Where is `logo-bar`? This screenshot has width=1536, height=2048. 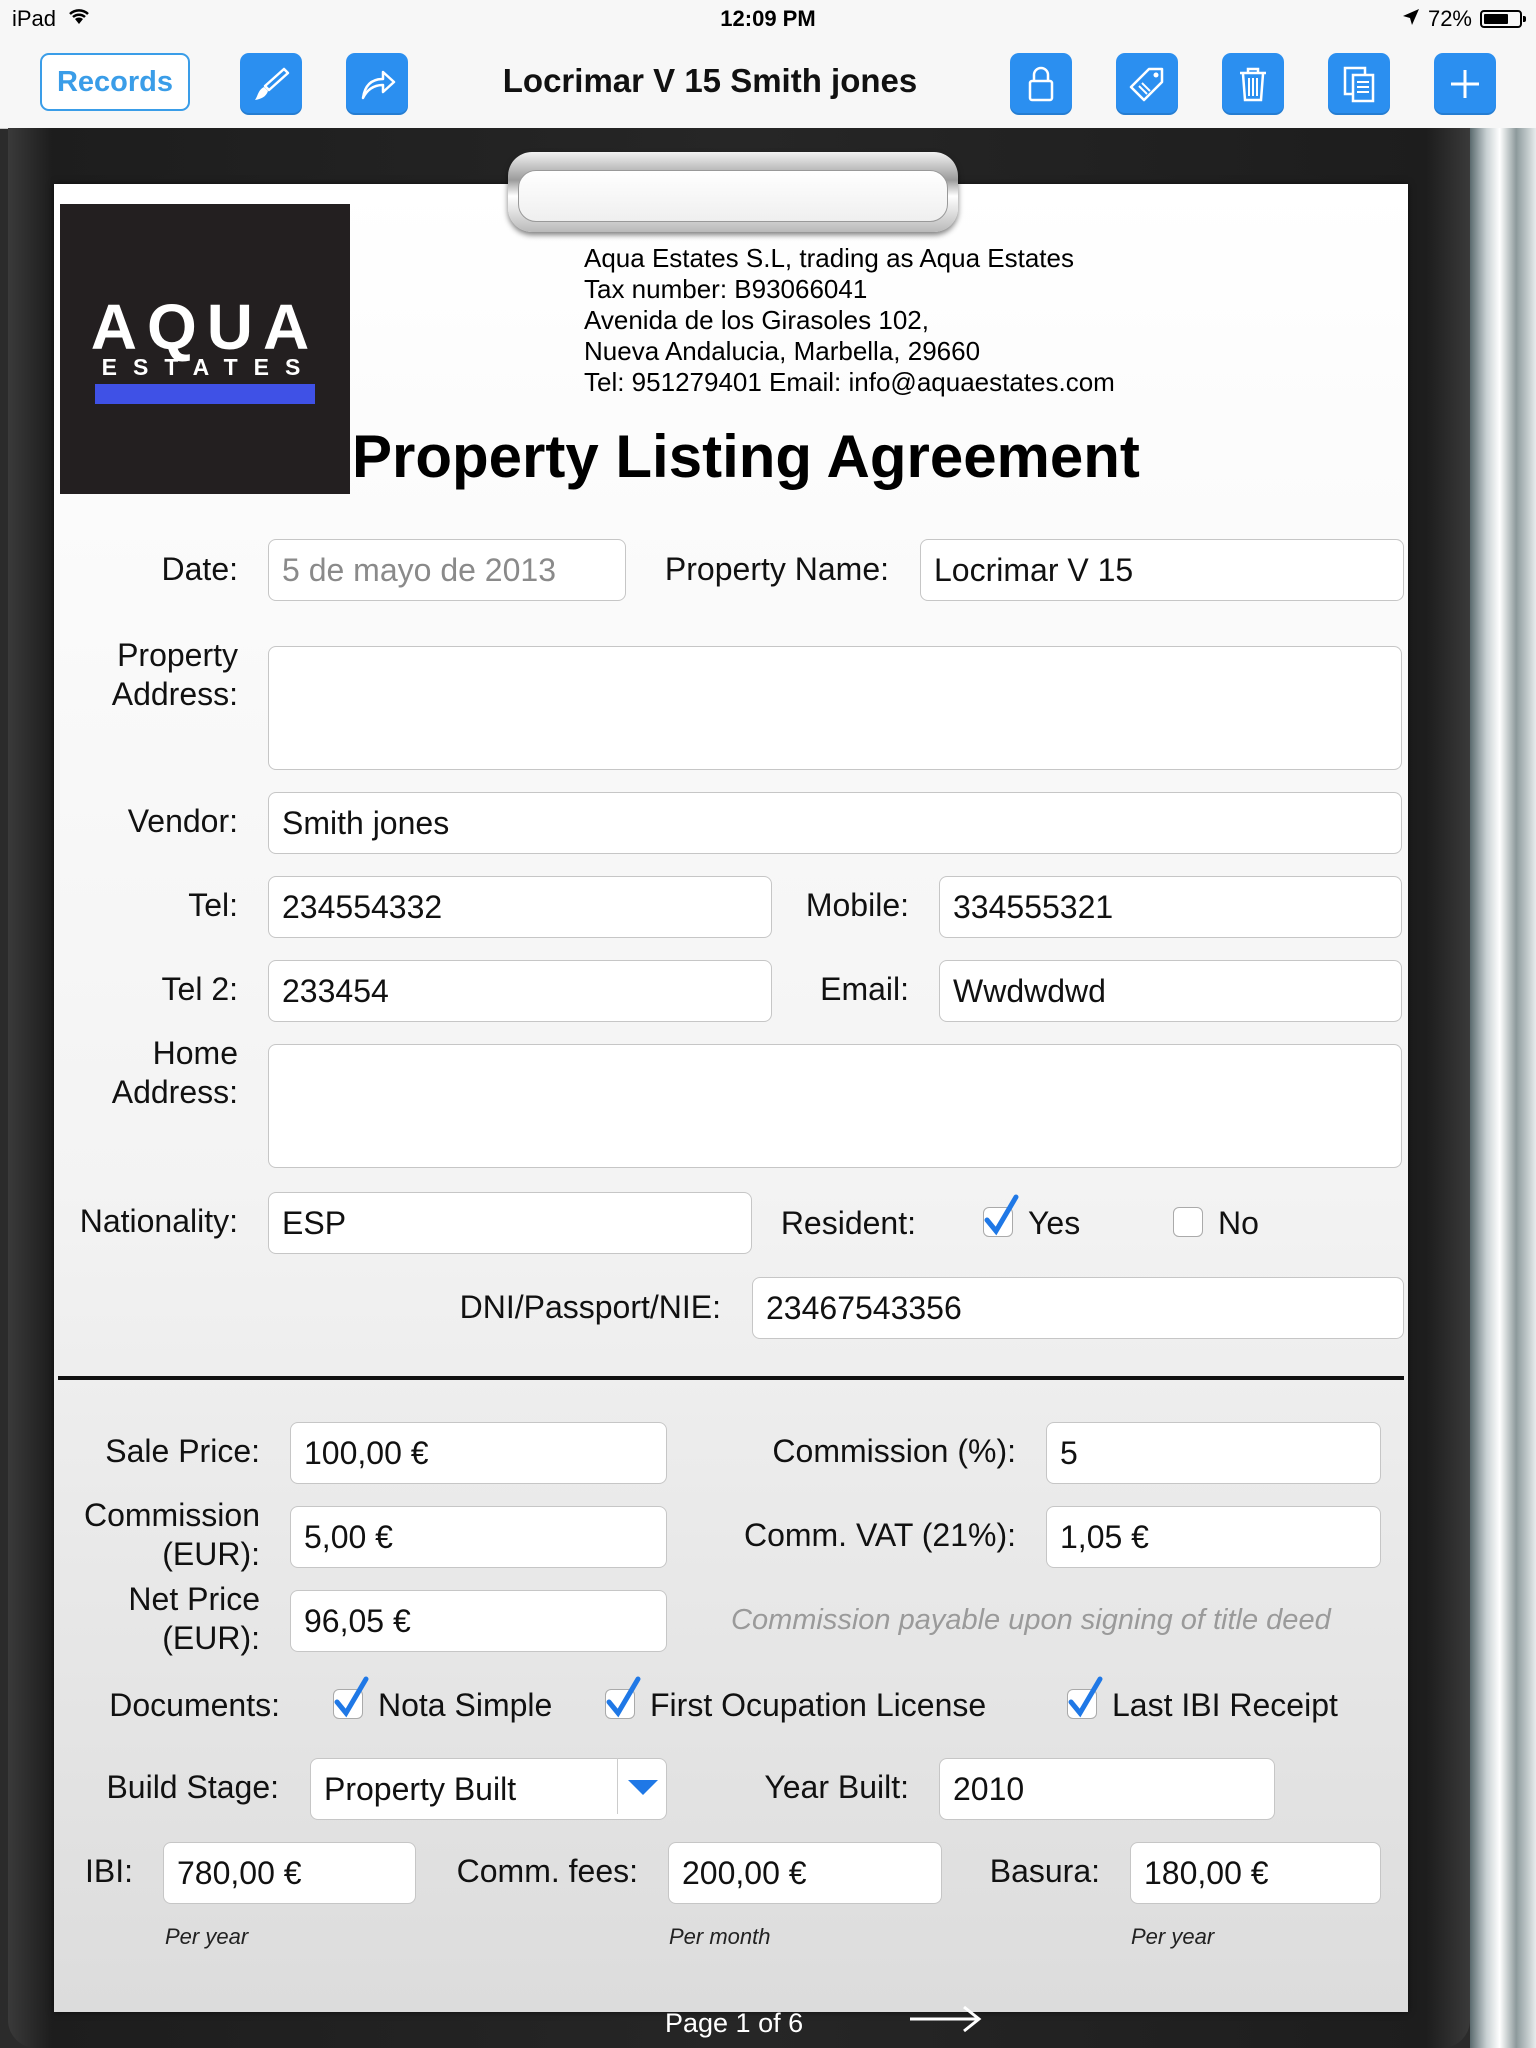
logo-bar is located at coordinates (205, 394).